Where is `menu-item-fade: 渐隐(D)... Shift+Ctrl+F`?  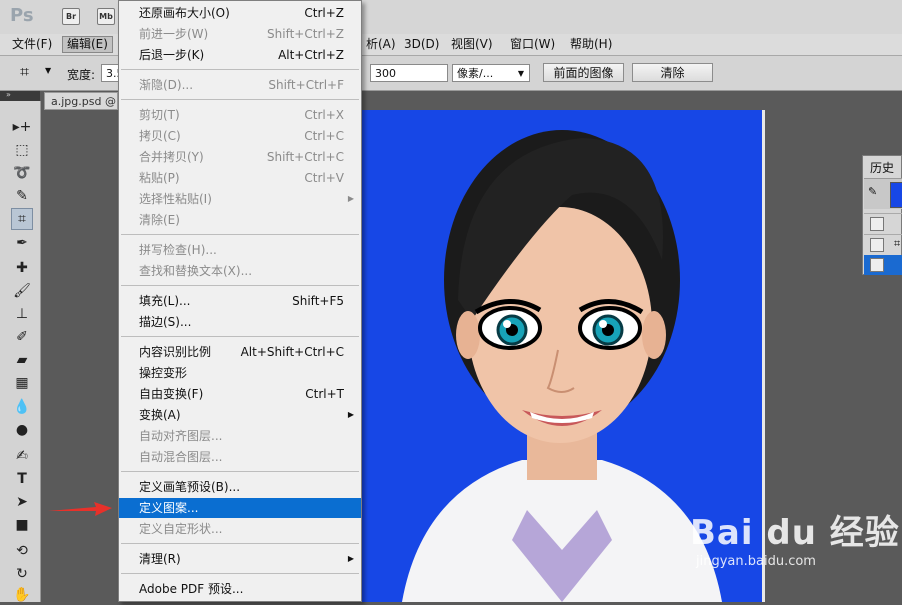
menu-item-fade: 渐隐(D)... Shift+Ctrl+F is located at coordinates (240, 85).